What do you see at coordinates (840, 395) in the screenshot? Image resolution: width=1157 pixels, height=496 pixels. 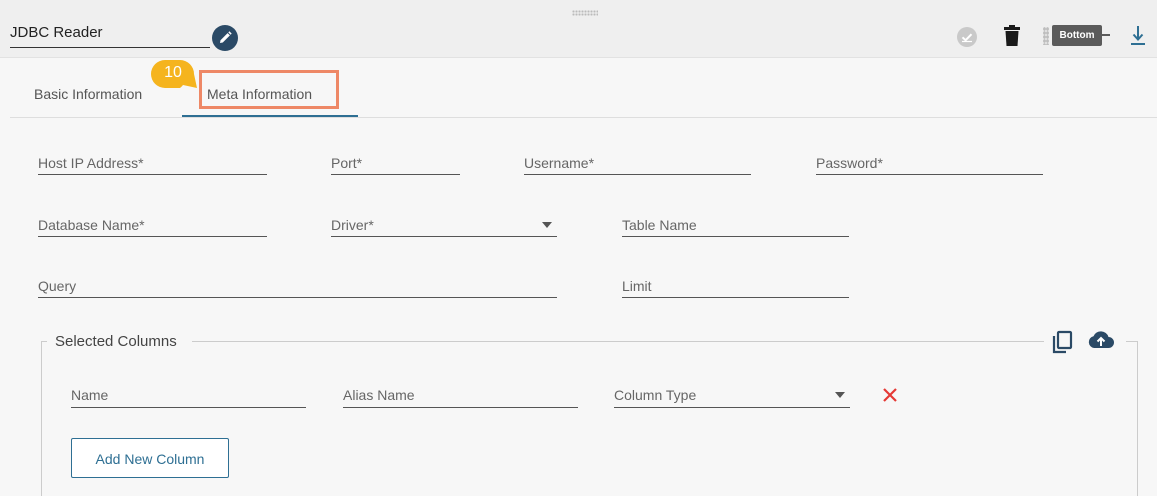 I see `column-type-dropdown-arrow-icon` at bounding box center [840, 395].